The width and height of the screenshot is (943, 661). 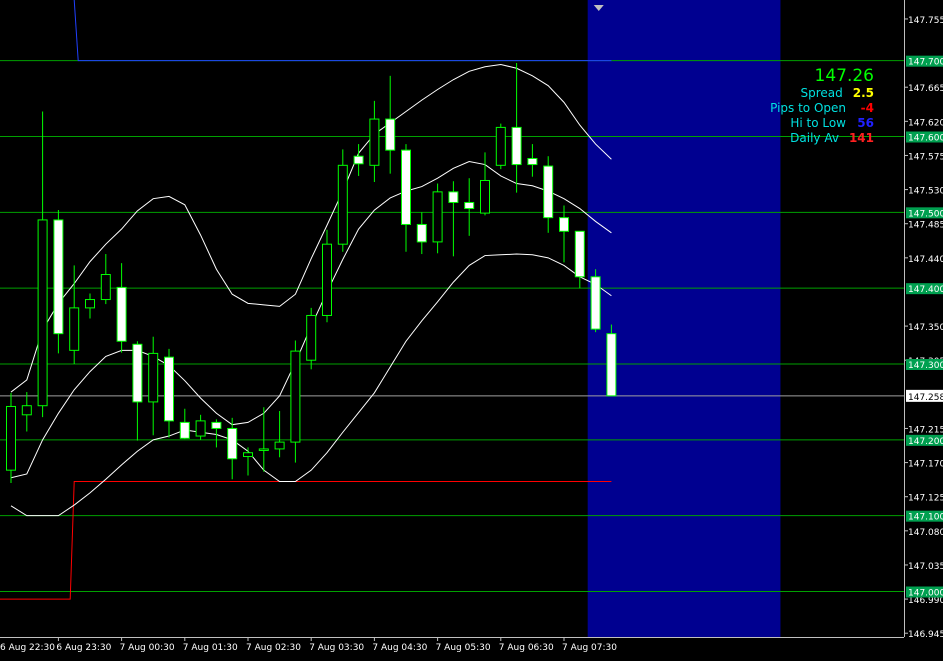 I want to click on time-tick-label-3: 7 Aug 01:30, so click(x=210, y=648).